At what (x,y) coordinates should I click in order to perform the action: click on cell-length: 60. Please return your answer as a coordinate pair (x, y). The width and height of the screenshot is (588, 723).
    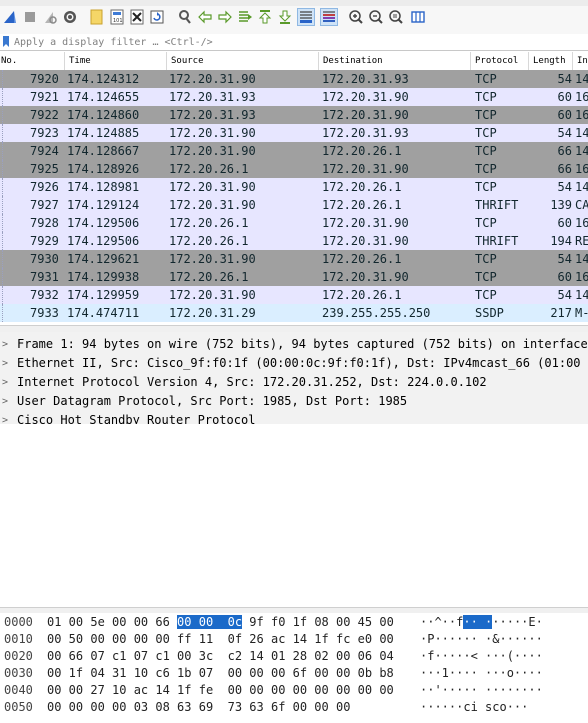
    Looking at the image, I should click on (564, 115).